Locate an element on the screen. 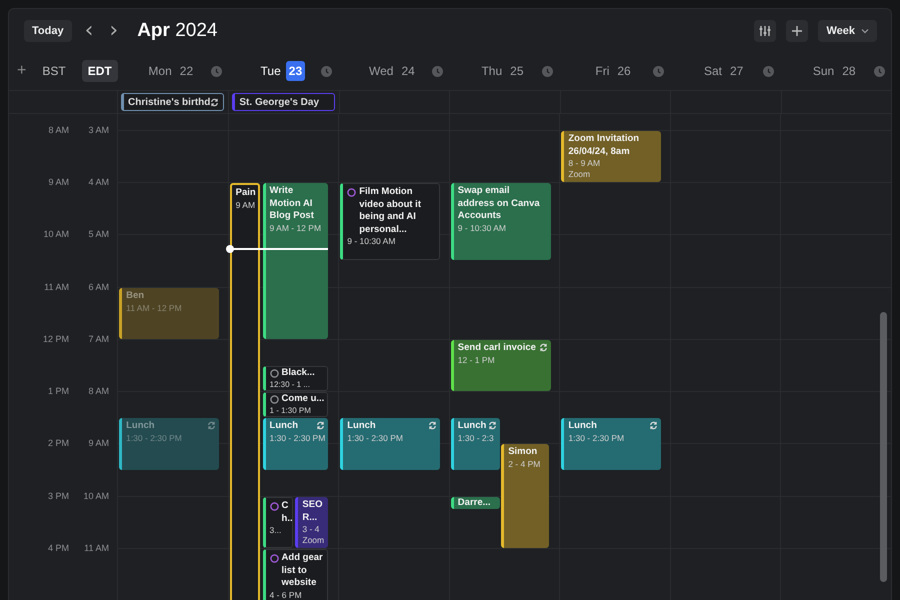 Image resolution: width=900 pixels, height=600 pixels. date-label: 28 is located at coordinates (849, 71).